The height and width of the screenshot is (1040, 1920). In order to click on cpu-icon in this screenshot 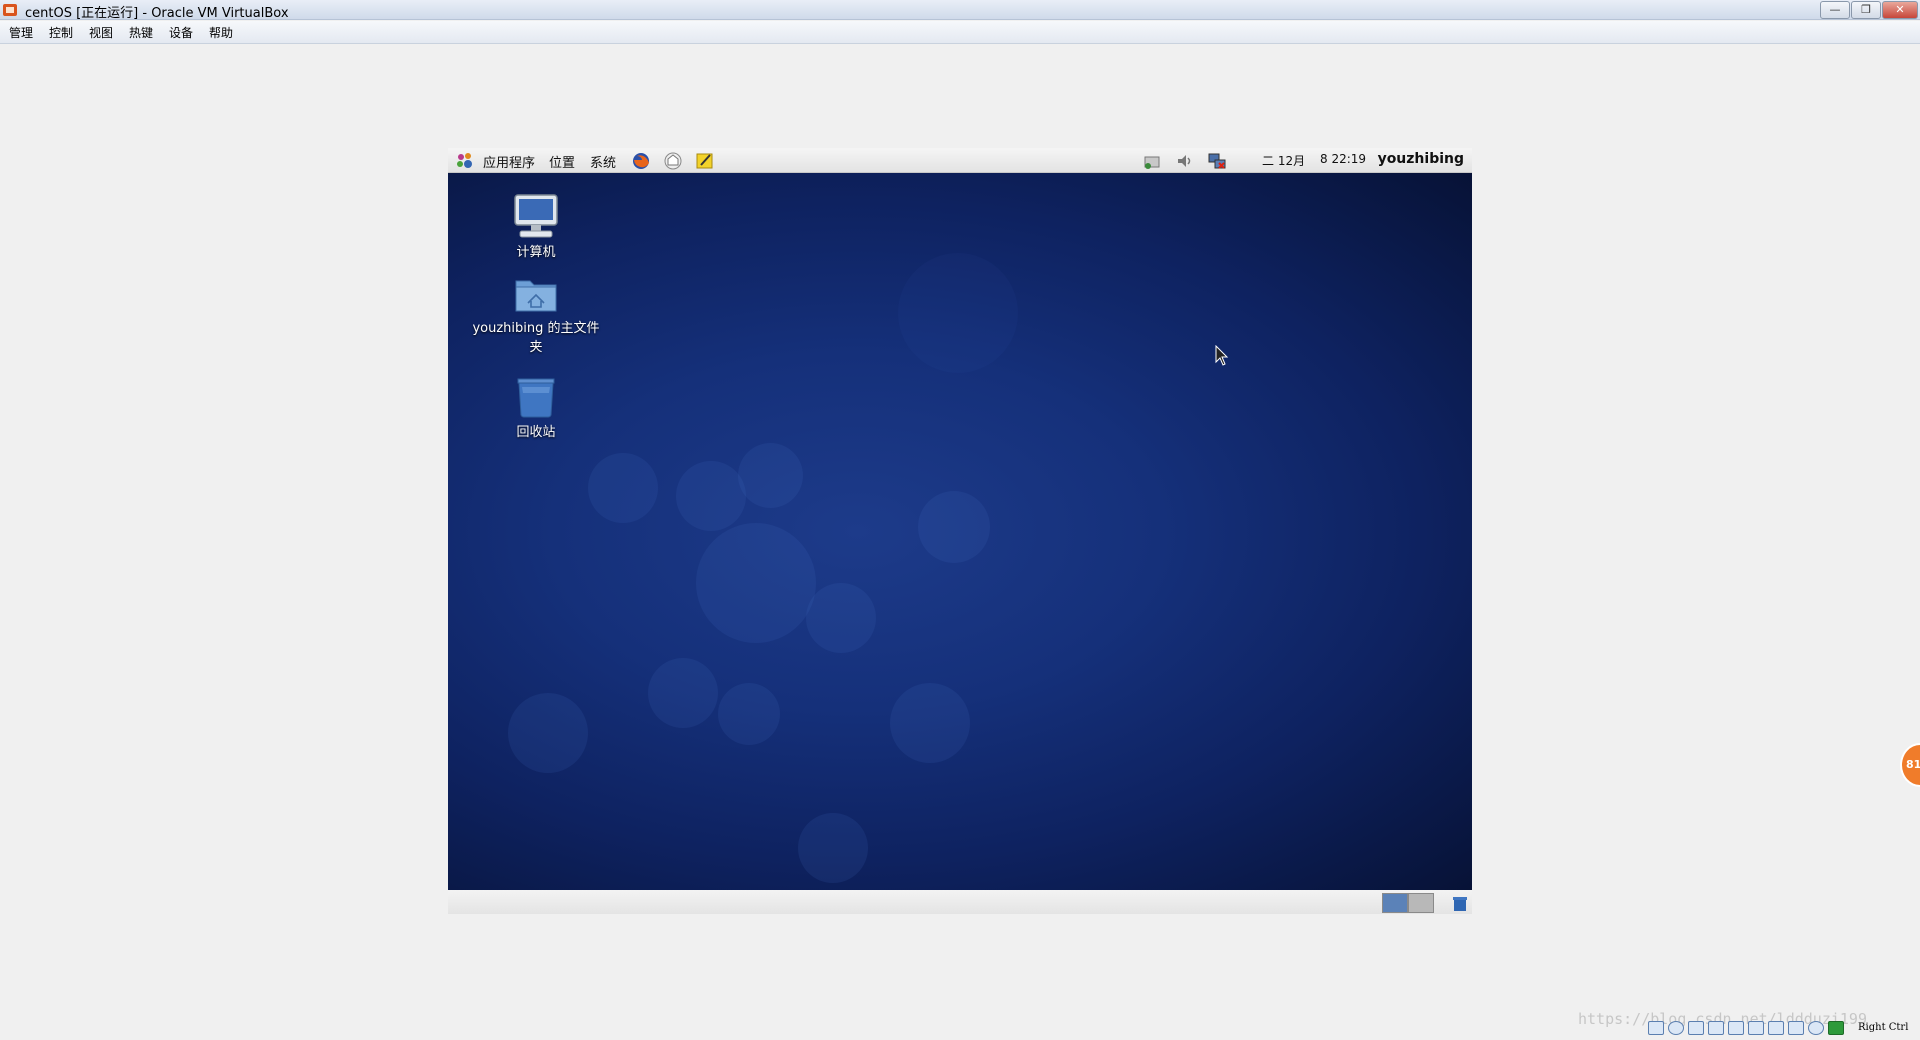, I will do `click(1816, 1028)`.